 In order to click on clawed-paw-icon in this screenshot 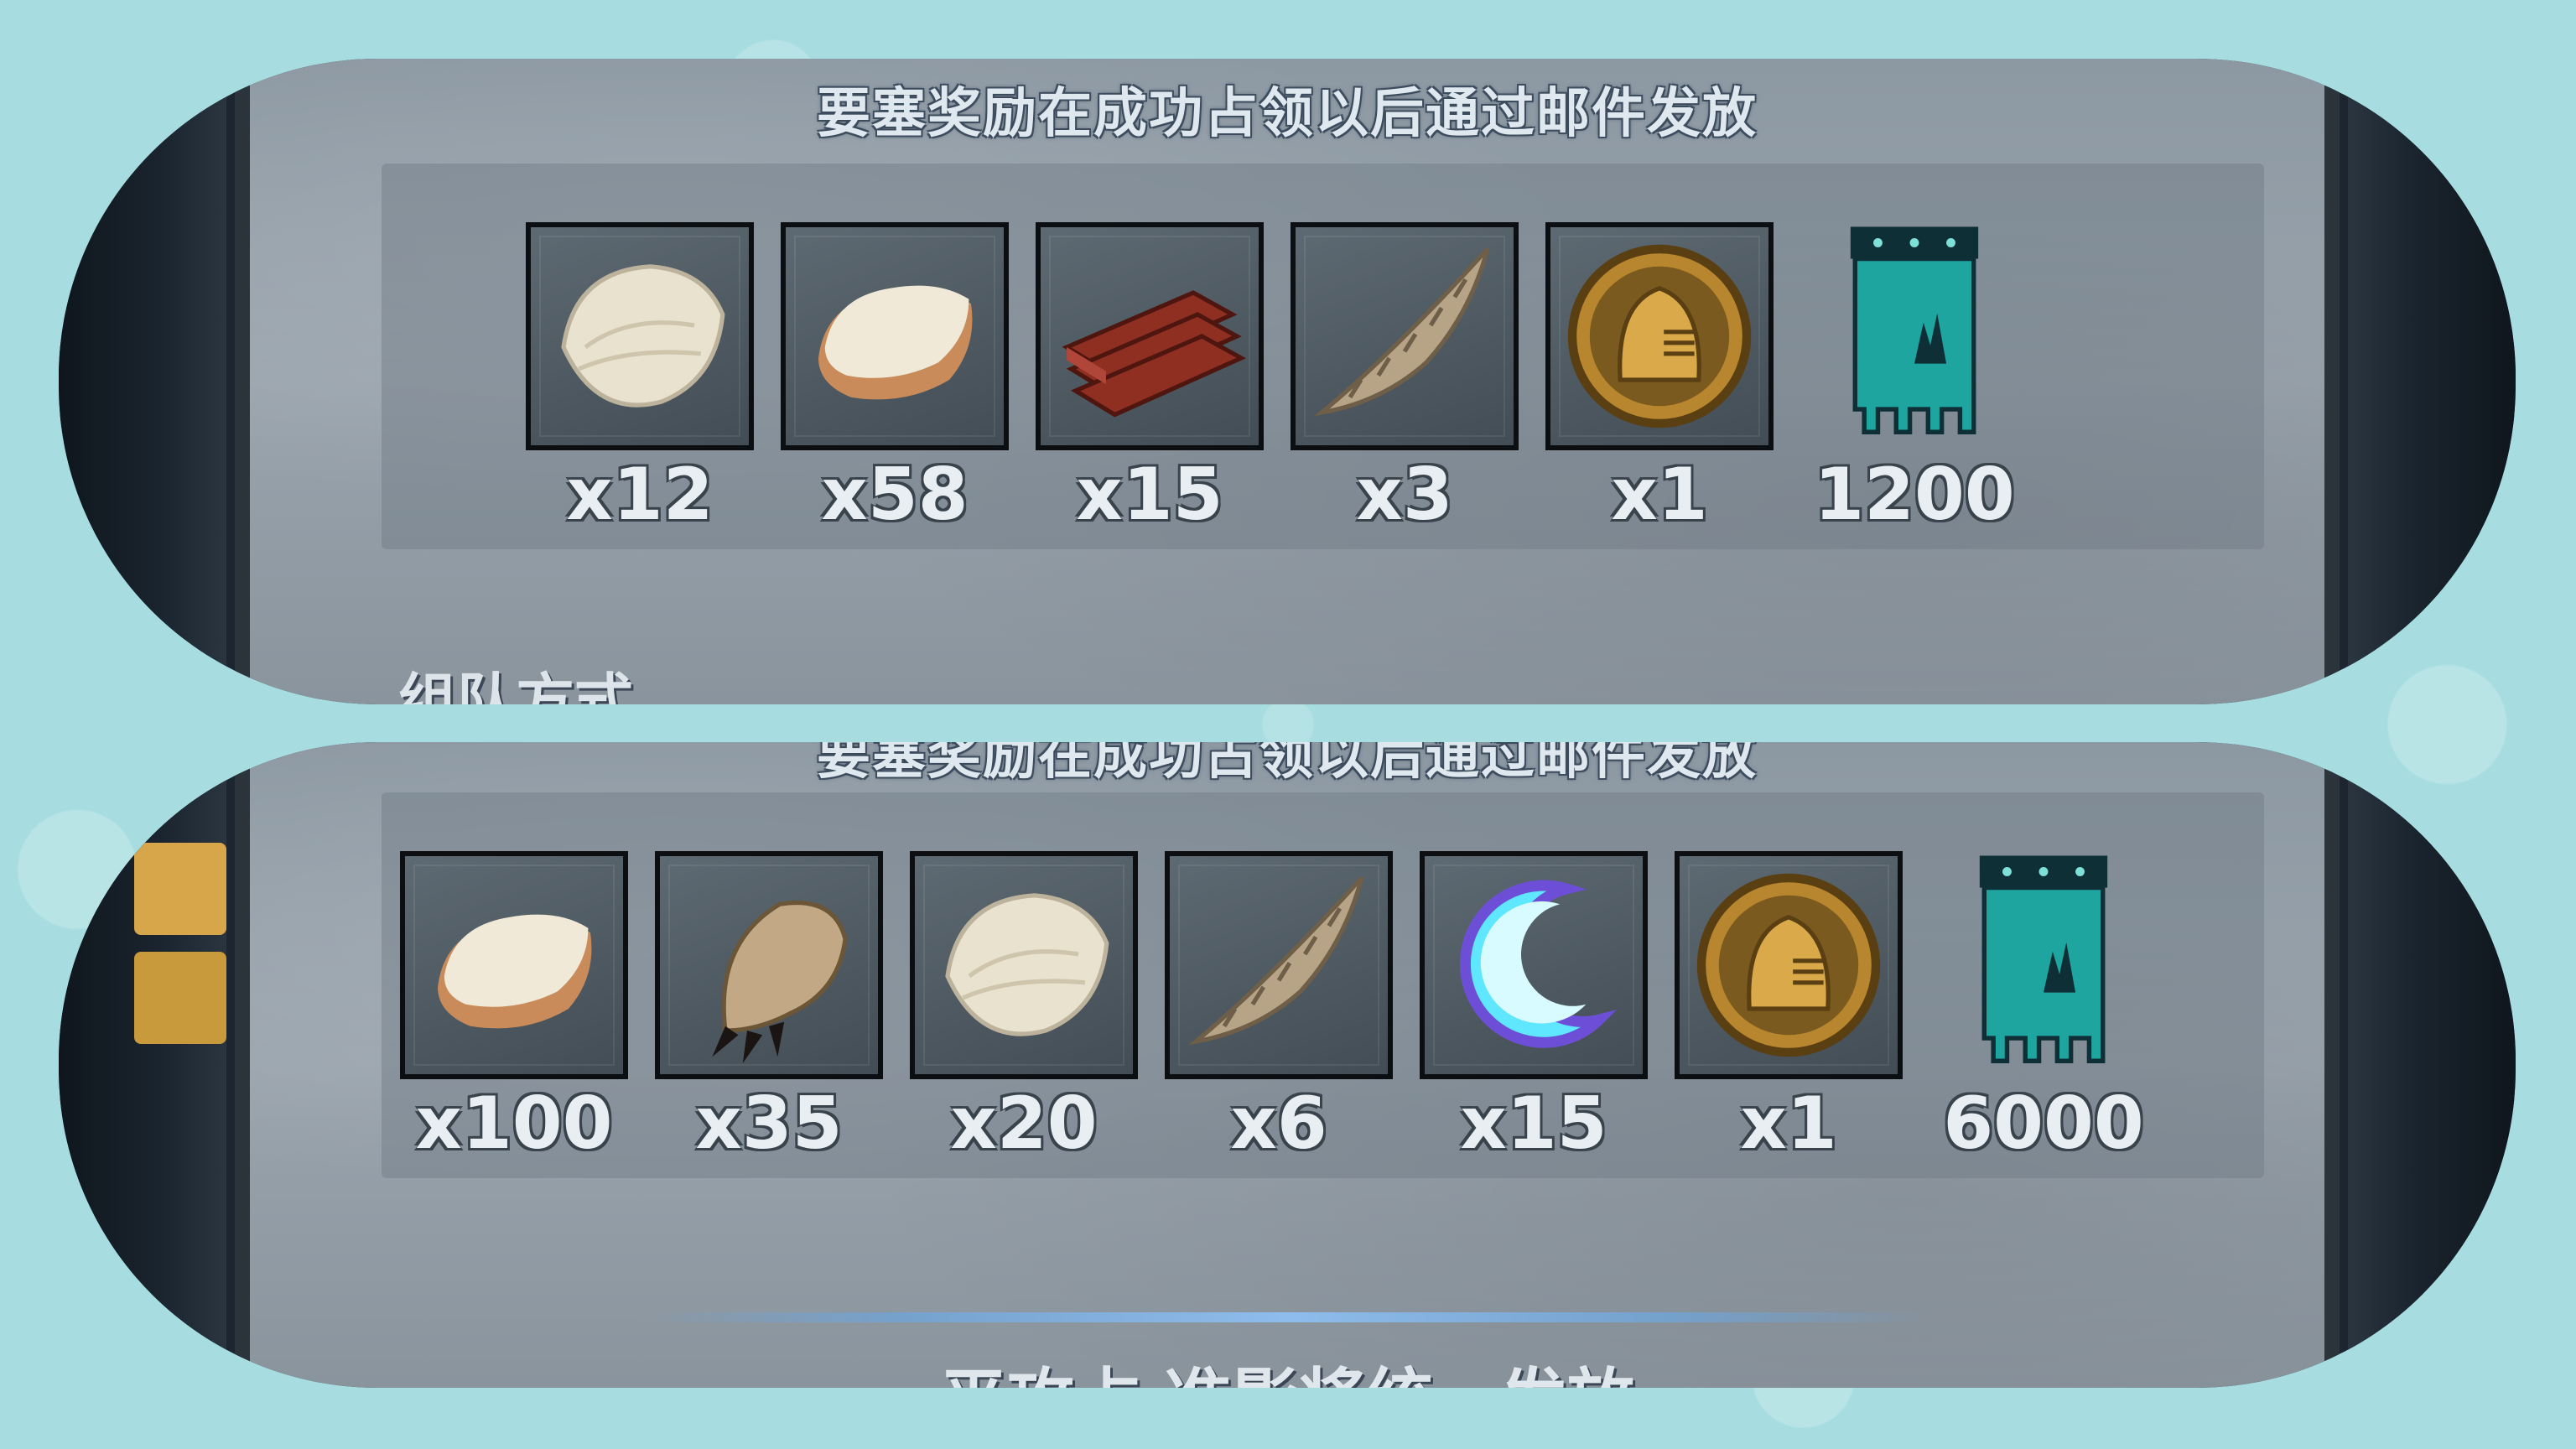, I will do `click(769, 965)`.